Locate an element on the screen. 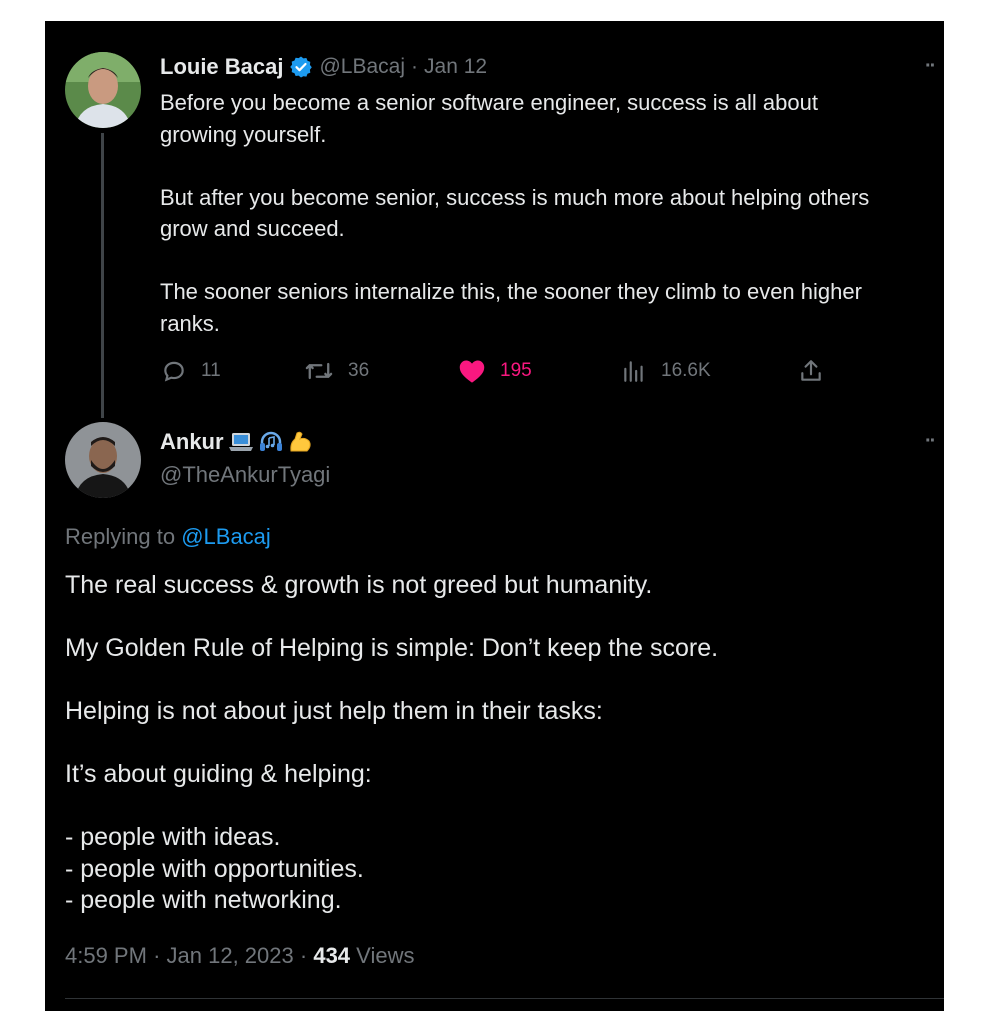 The image size is (1004, 1028). tweet1-actions: 11 36 195 16.6K is located at coordinates (501, 373).